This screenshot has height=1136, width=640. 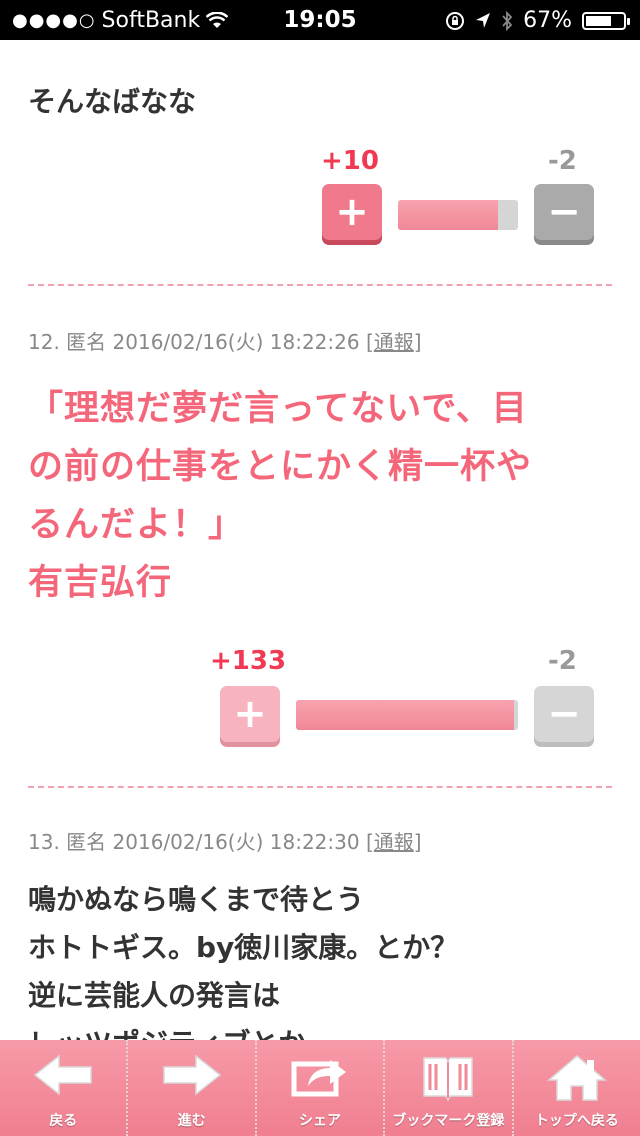 I want to click on comment-datetime: 2016/02/16(火) 18:22:30, so click(x=236, y=842).